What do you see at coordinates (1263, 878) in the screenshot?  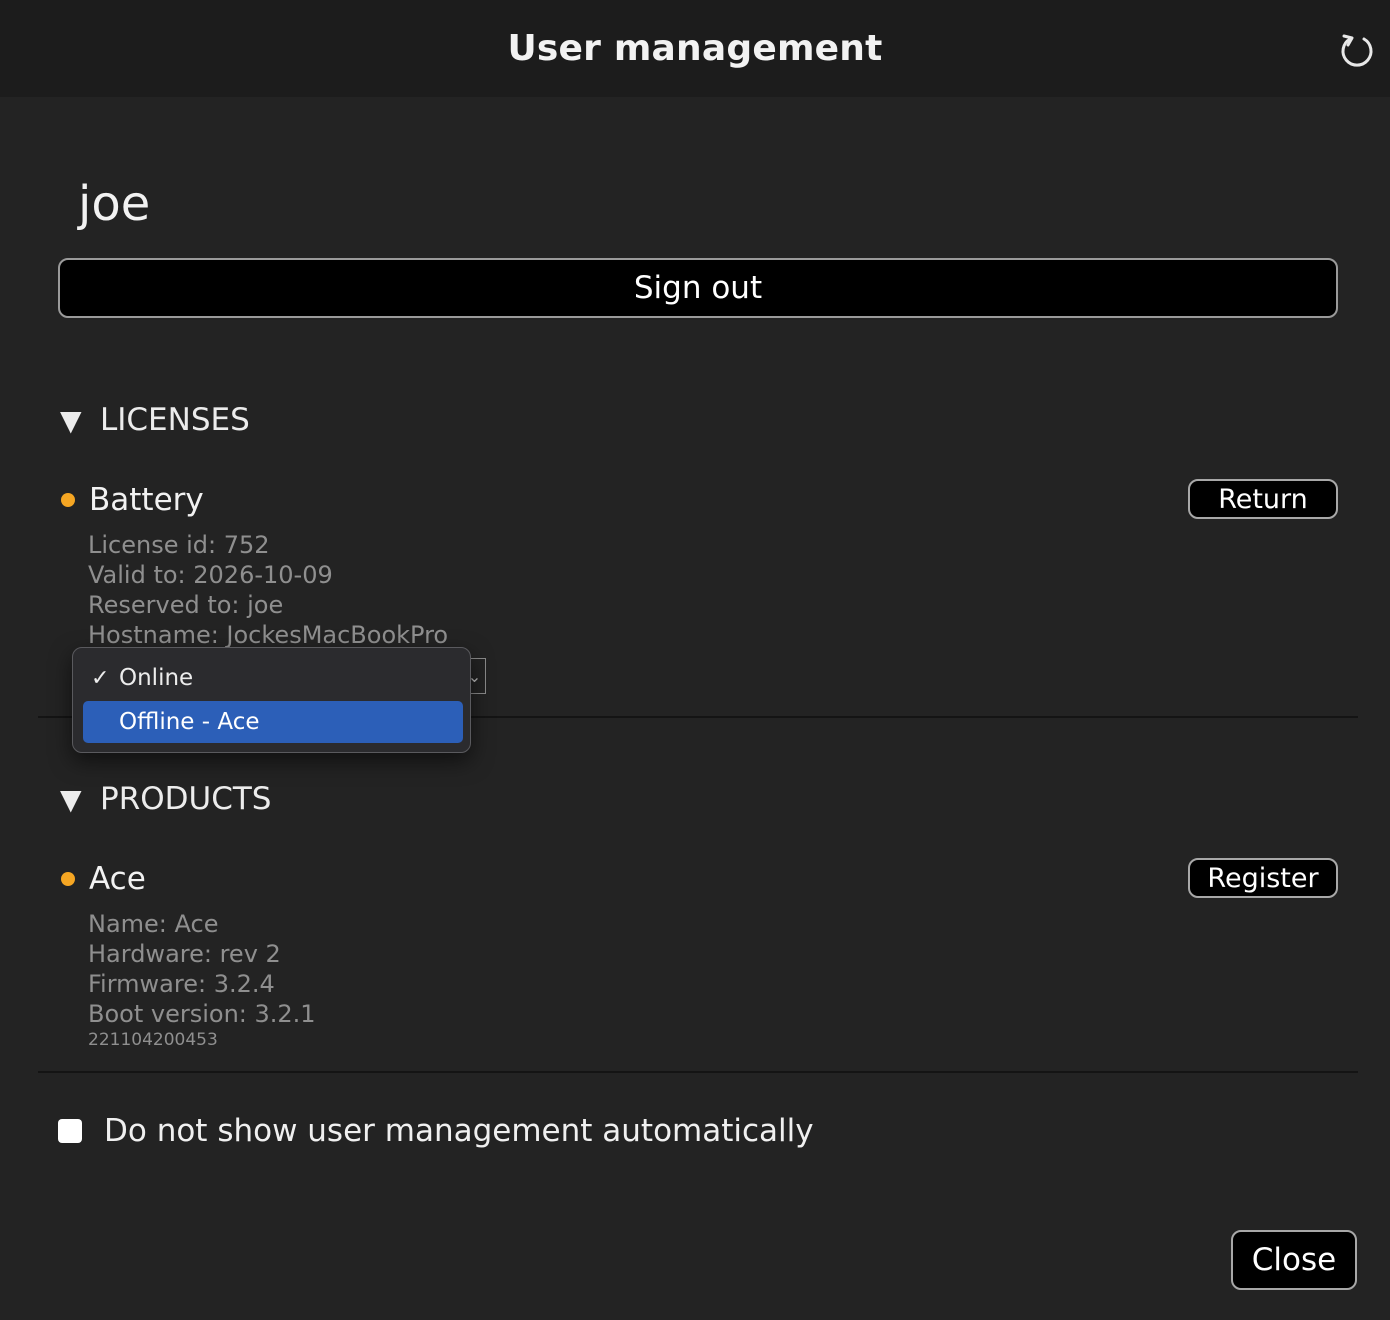 I see `register-button: Register` at bounding box center [1263, 878].